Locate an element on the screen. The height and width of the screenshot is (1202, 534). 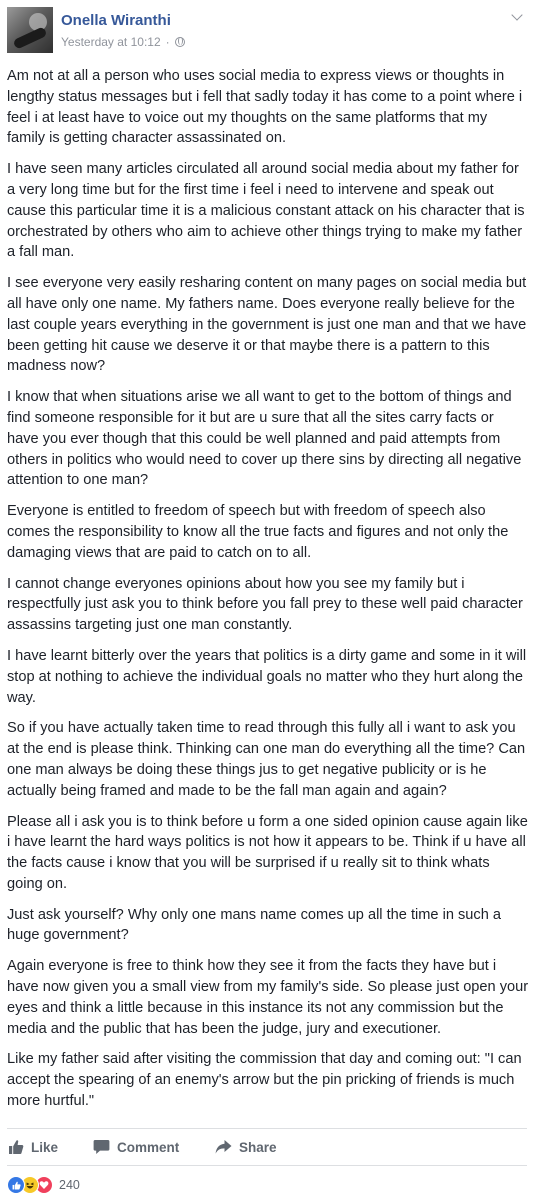
share-arrow-icon is located at coordinates (223, 1147).